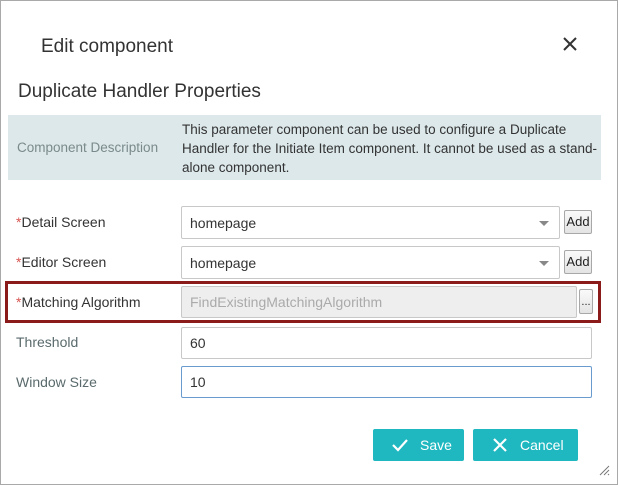 The image size is (618, 485). I want to click on resize-grip-icon, so click(604, 470).